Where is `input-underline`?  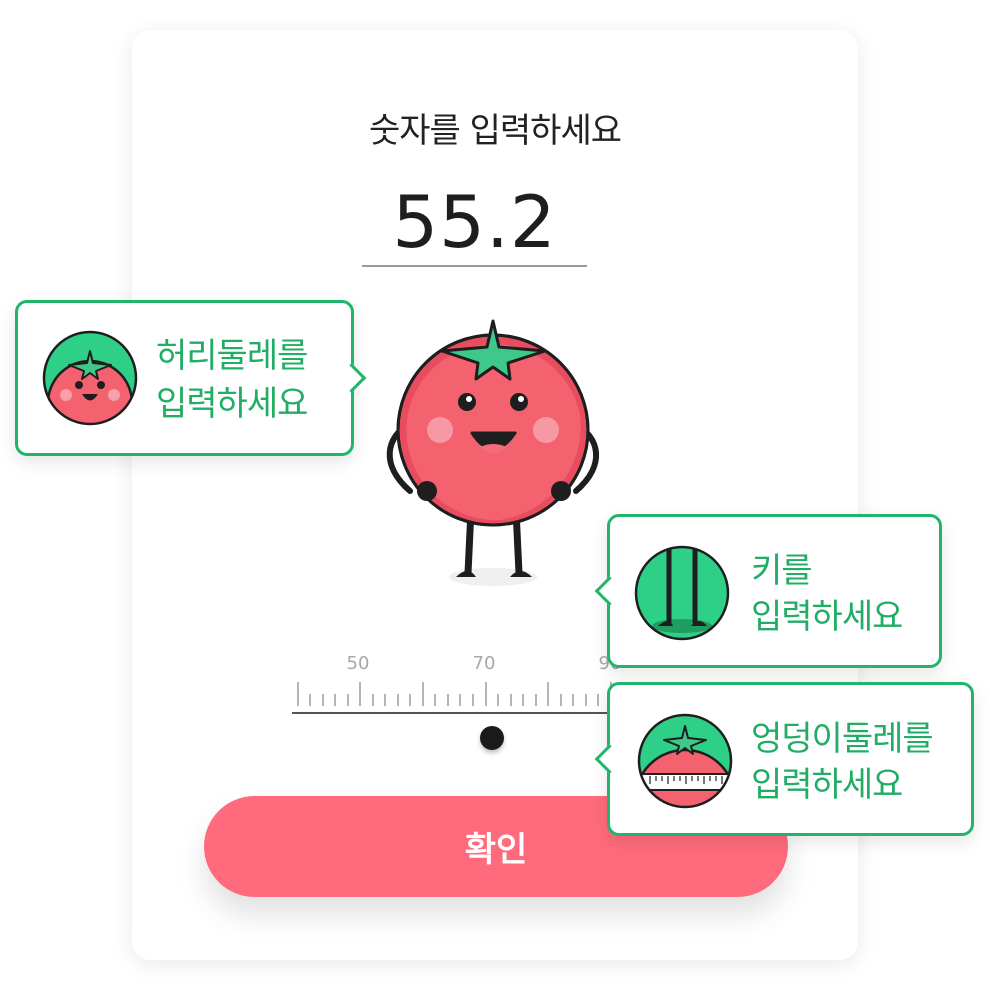 input-underline is located at coordinates (474, 266).